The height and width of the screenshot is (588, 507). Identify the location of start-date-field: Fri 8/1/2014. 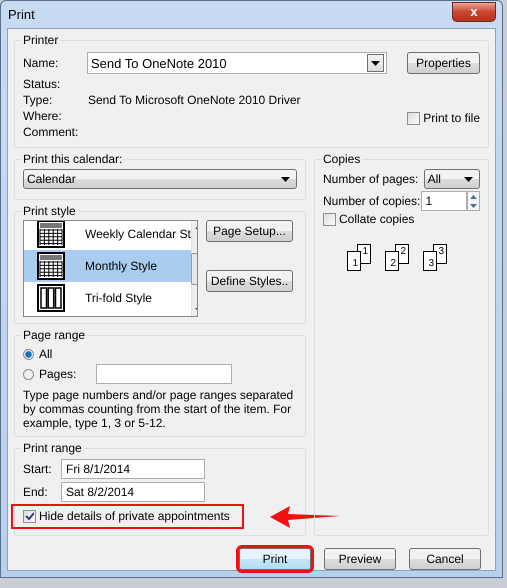
(133, 468).